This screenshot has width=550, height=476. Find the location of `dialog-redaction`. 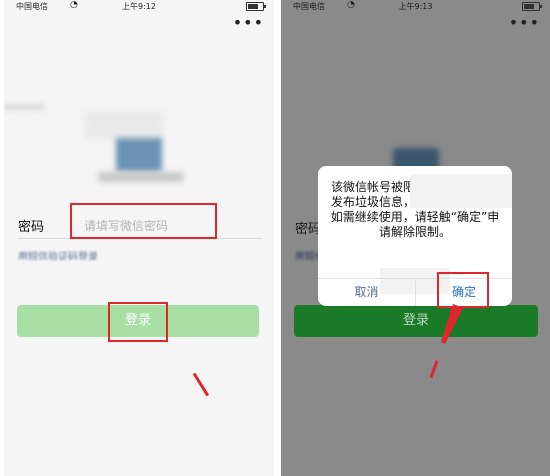

dialog-redaction is located at coordinates (461, 191).